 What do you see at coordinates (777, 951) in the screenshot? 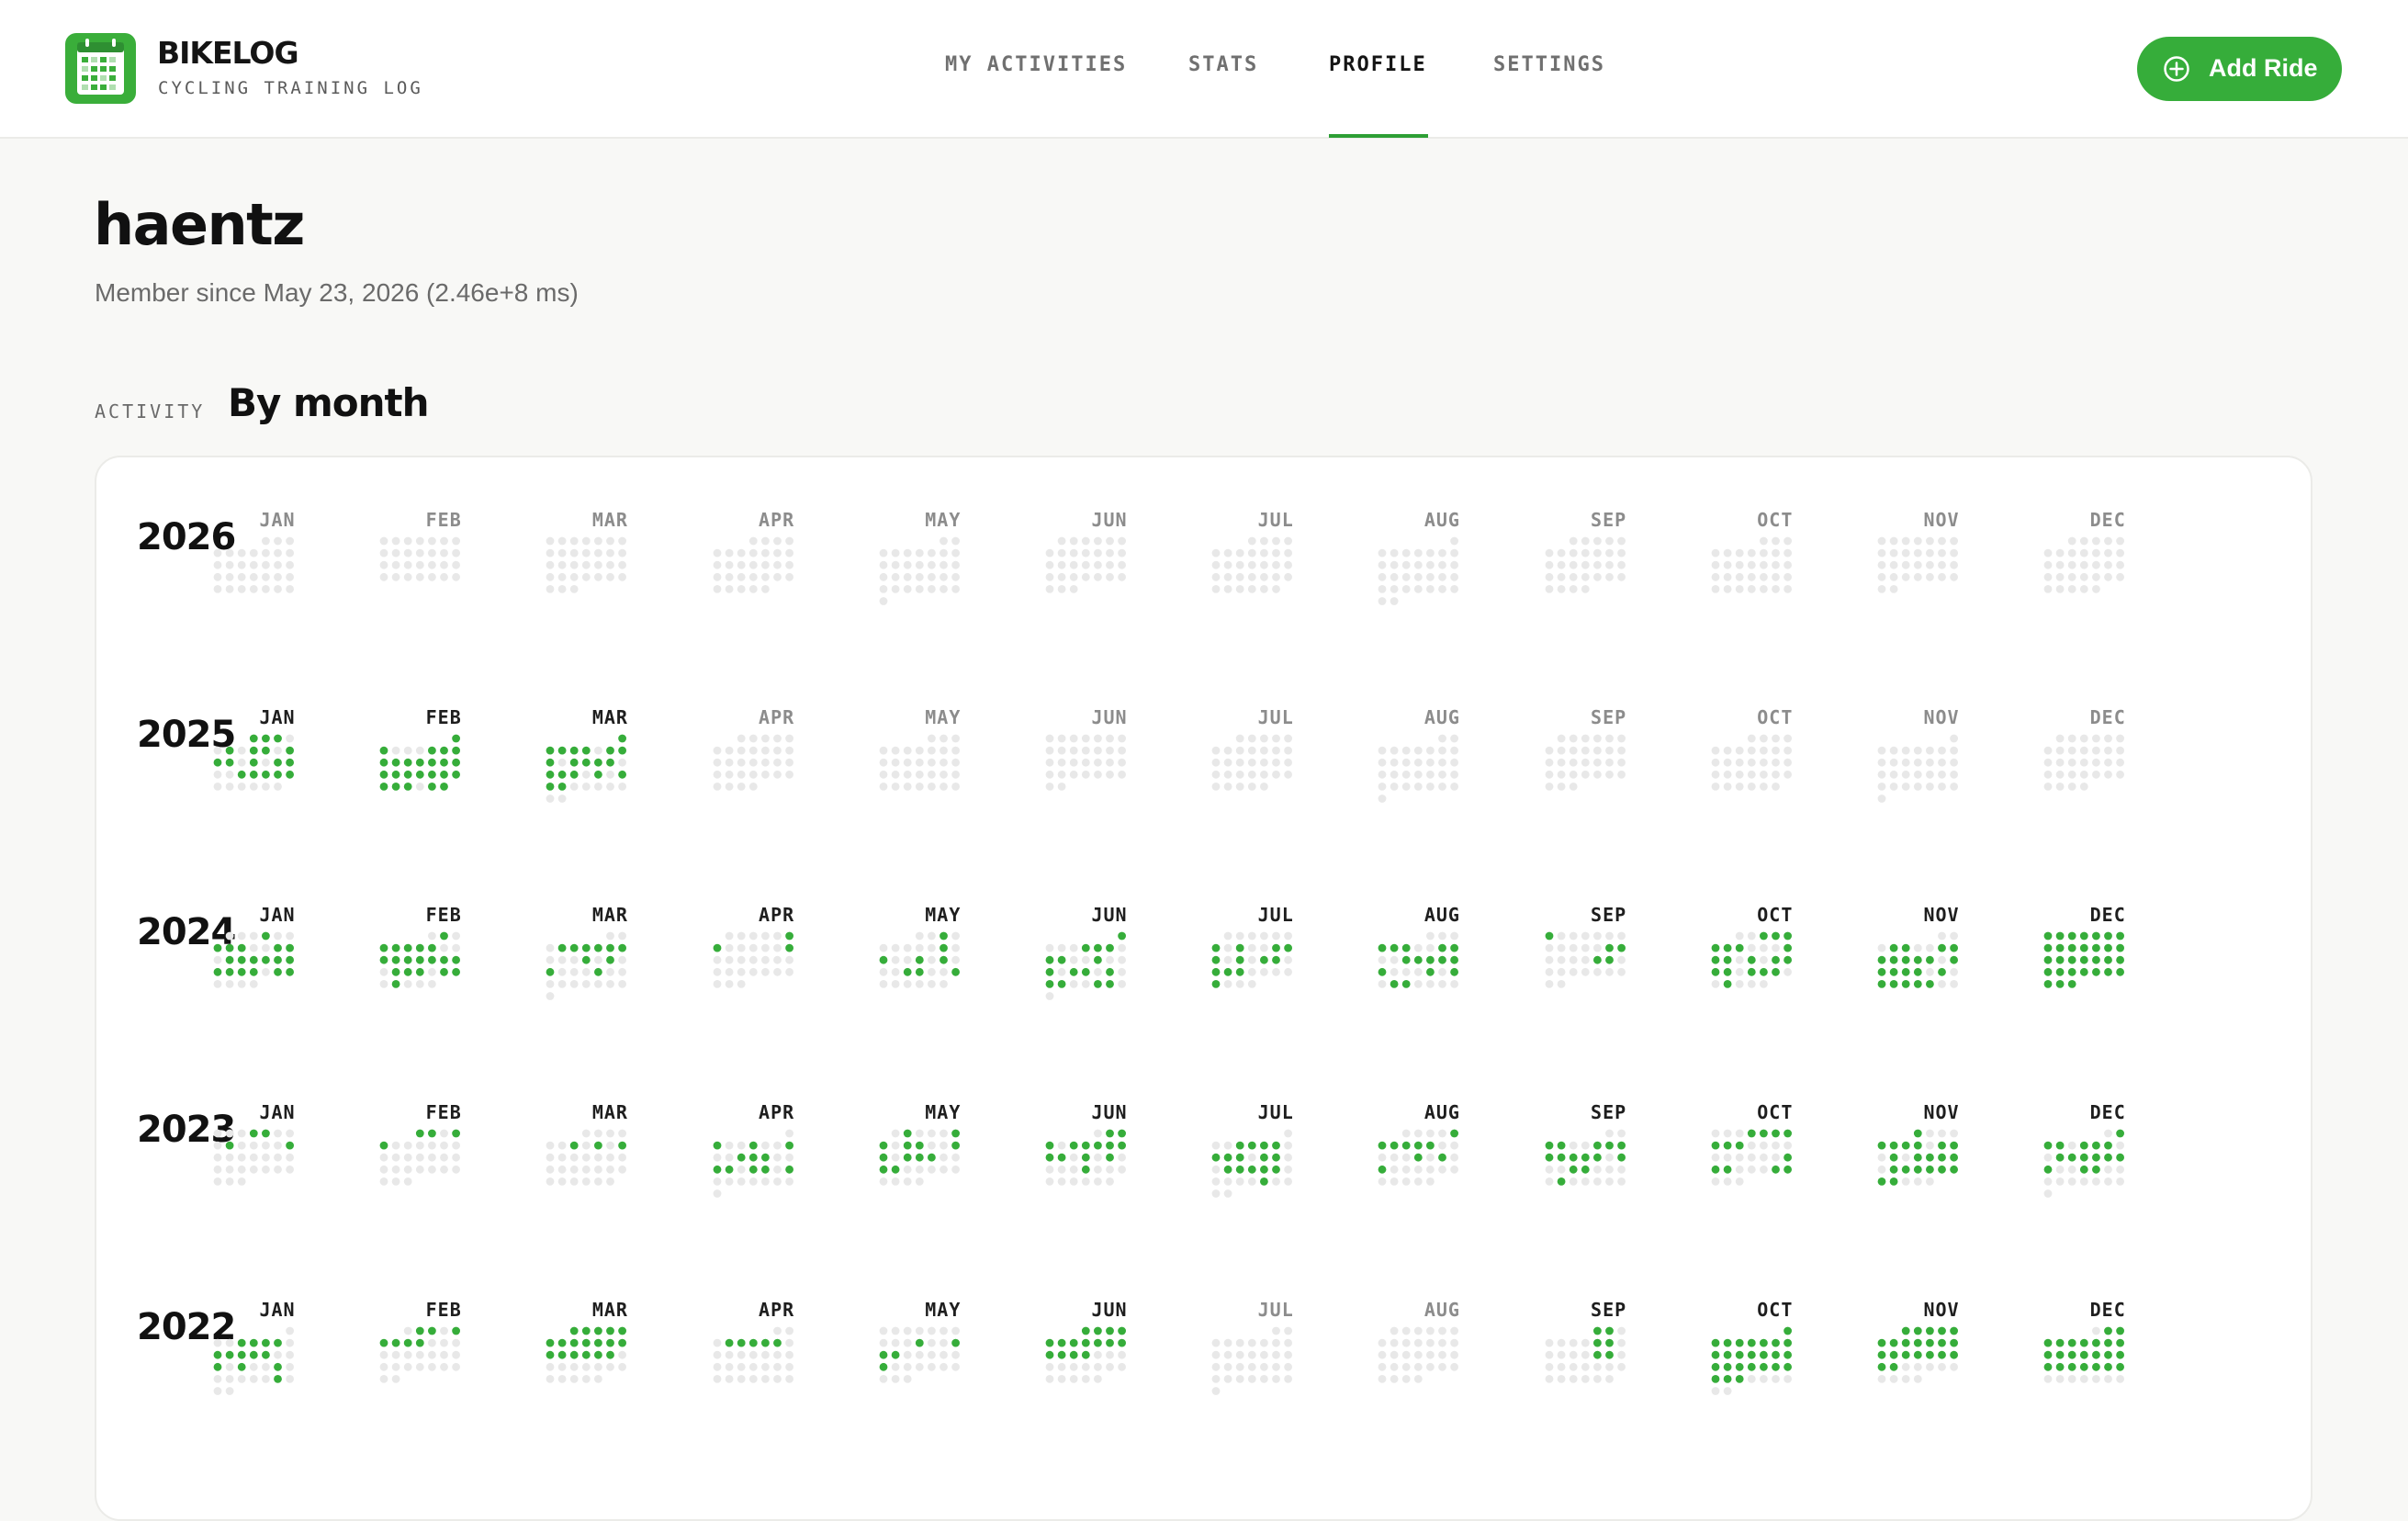
I see `month-calendar-apr: APR` at bounding box center [777, 951].